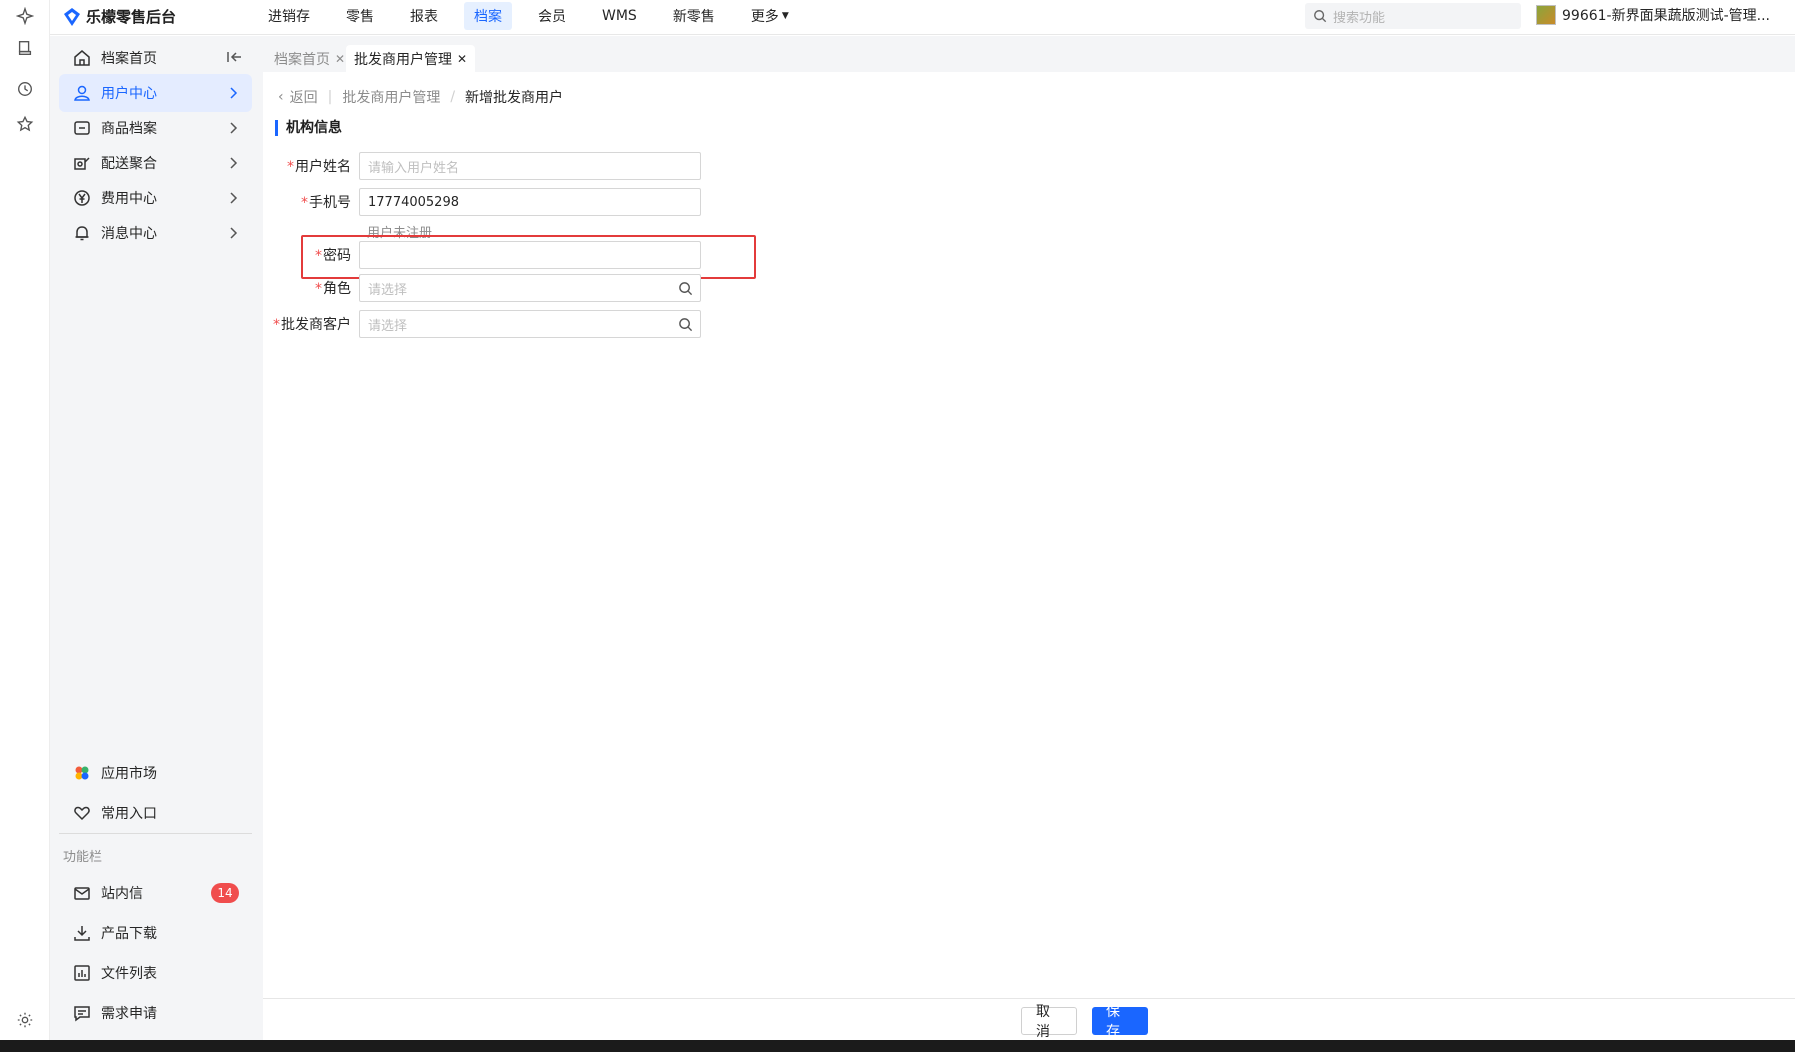 This screenshot has width=1795, height=1052. I want to click on role-select: 请选择, so click(530, 288).